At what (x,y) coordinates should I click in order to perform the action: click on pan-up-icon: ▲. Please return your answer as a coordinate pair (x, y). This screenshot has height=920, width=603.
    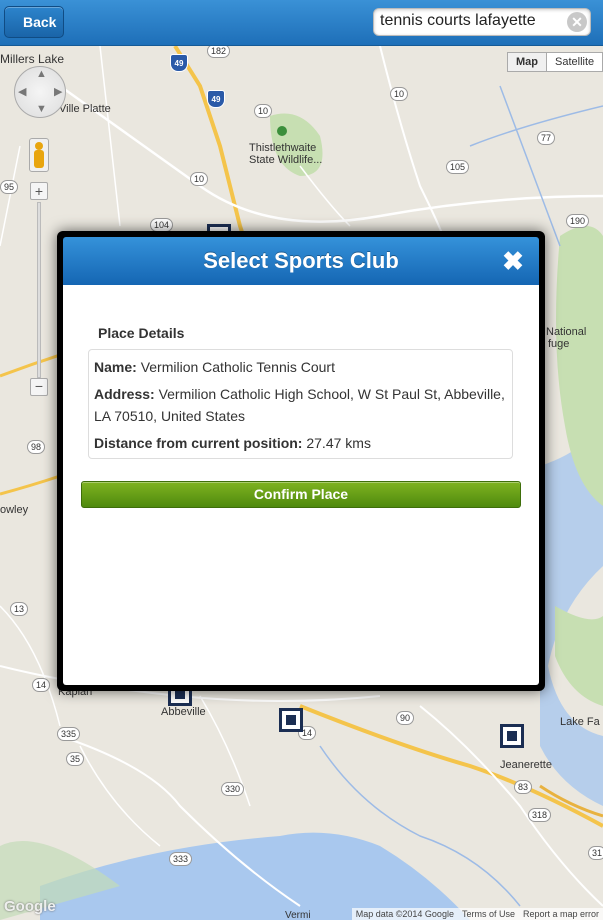
    Looking at the image, I should click on (41, 74).